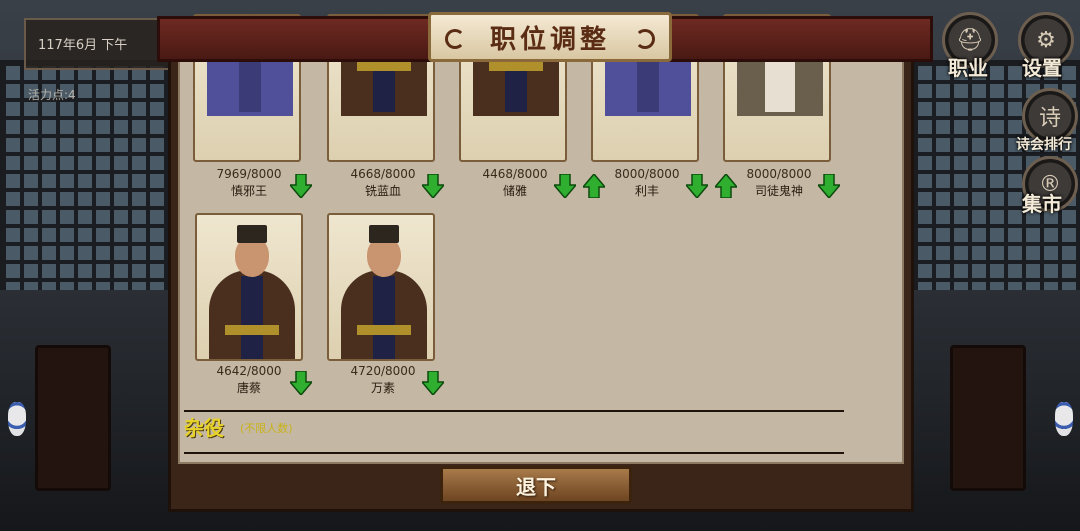 This screenshot has height=531, width=1080. Describe the element at coordinates (99, 44) in the screenshot. I see `date-display: 117年6月 下午` at that location.